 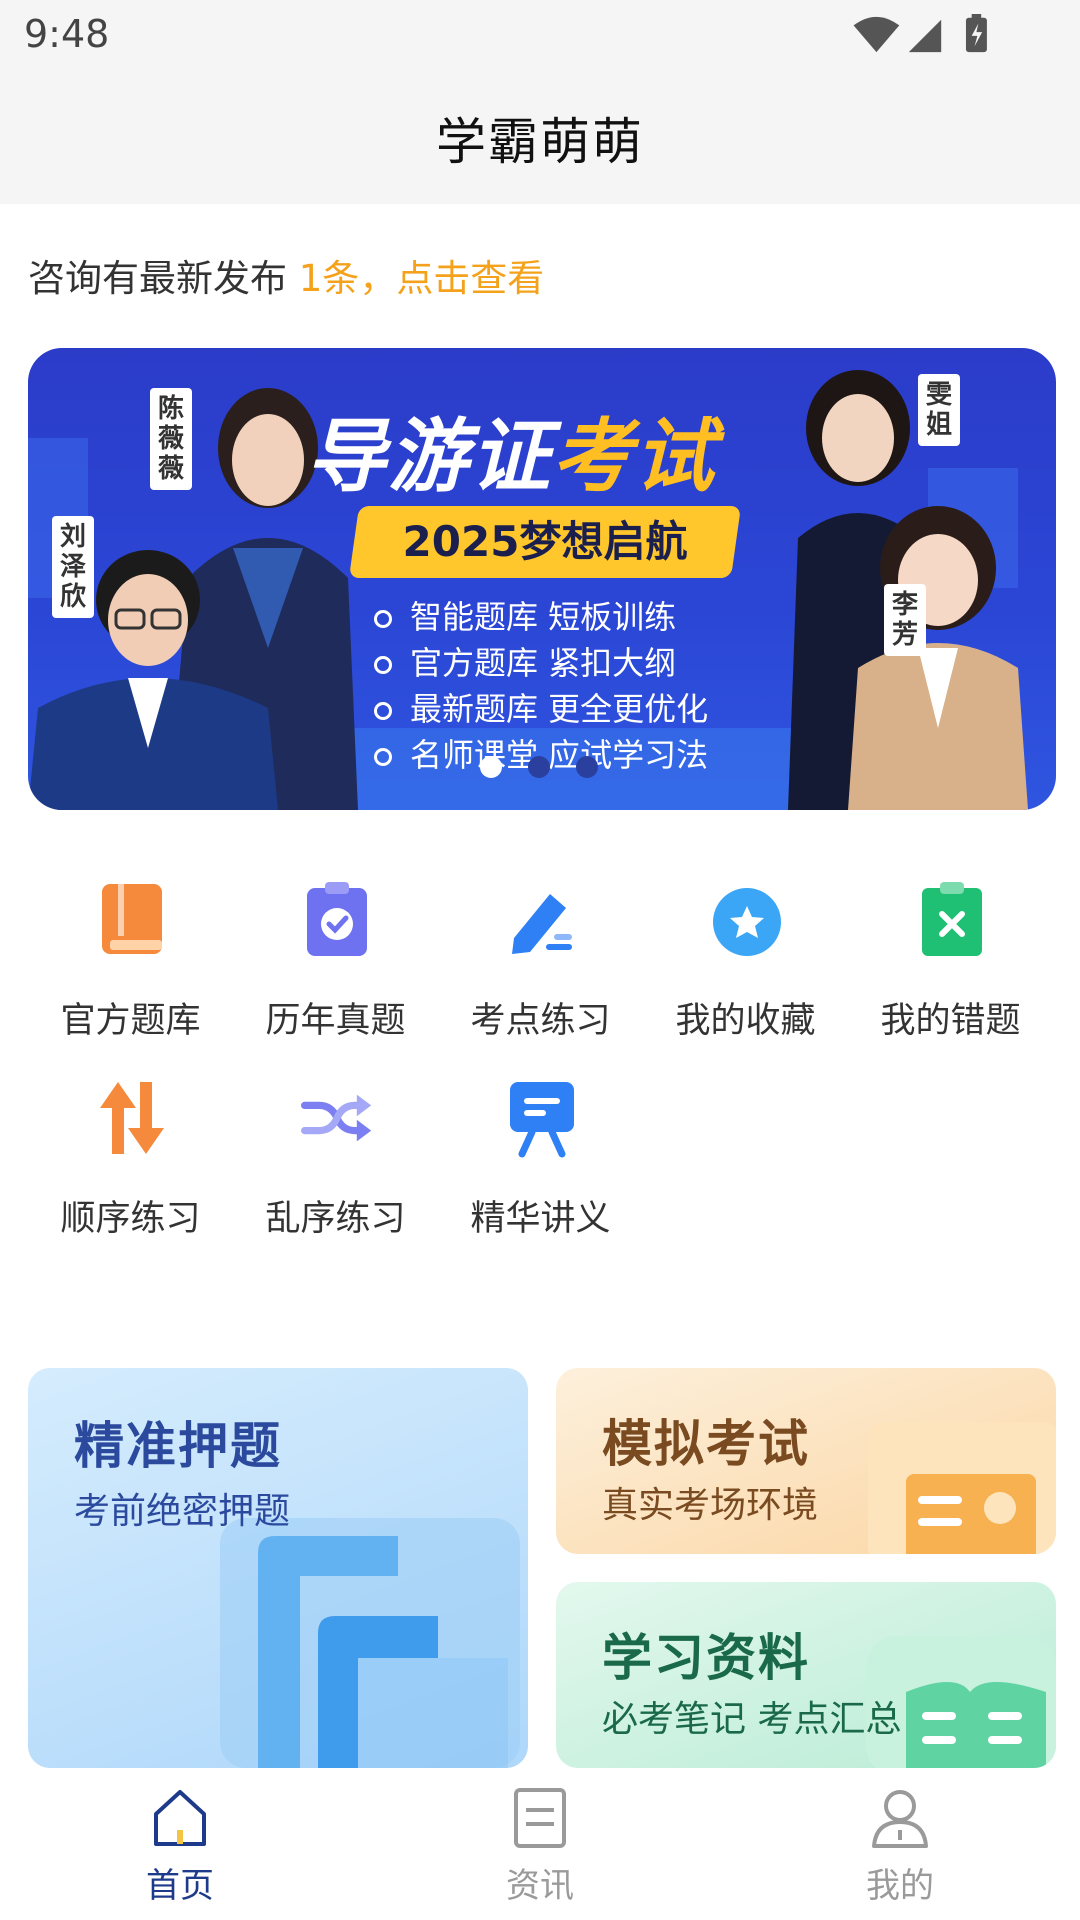 What do you see at coordinates (710, 1505) in the screenshot?
I see `card-subtitle: 真实考场环境` at bounding box center [710, 1505].